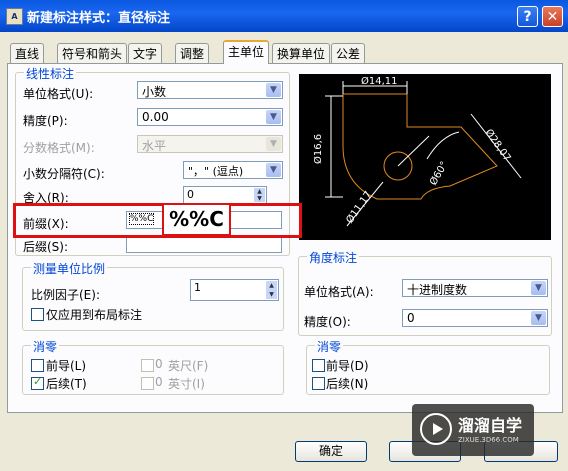 This screenshot has width=568, height=471. I want to click on round-off-field: 0 ▲ ▼, so click(225, 195).